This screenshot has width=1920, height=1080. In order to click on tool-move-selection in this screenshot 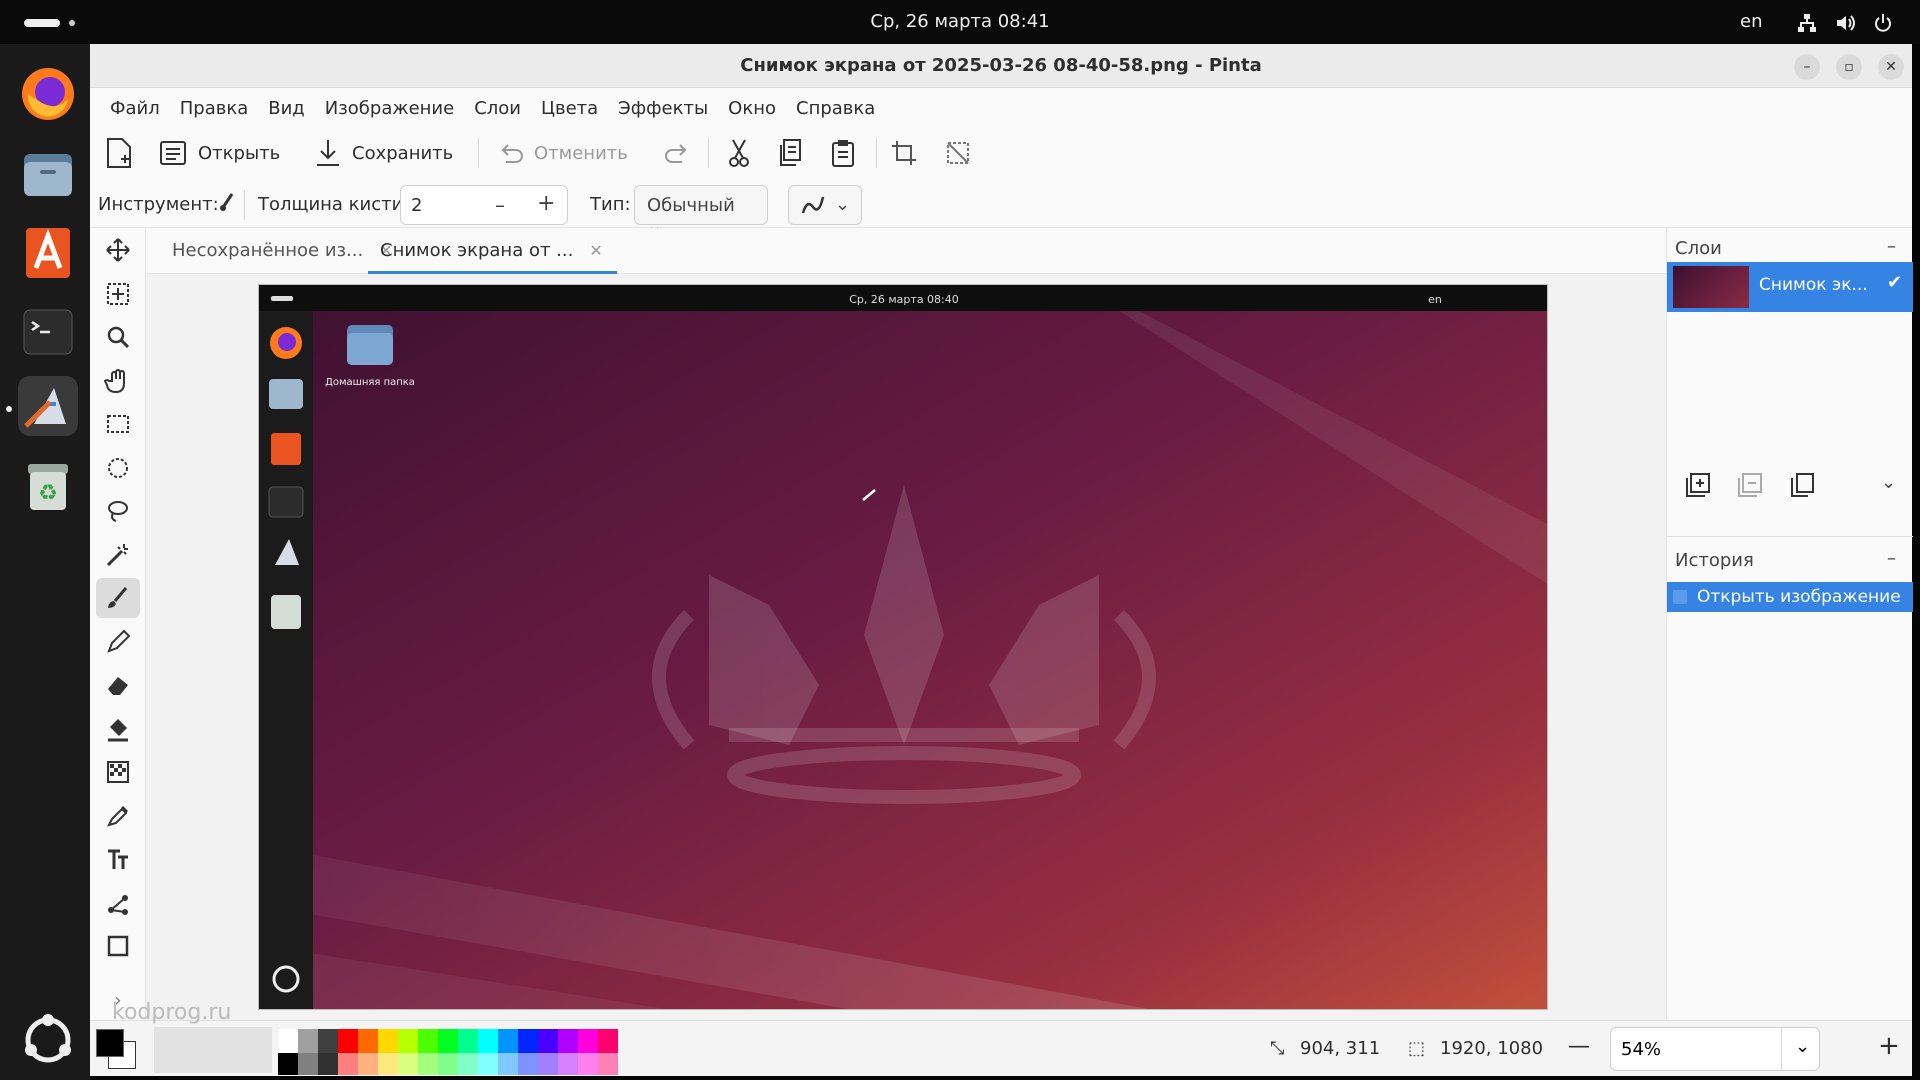, I will do `click(118, 294)`.